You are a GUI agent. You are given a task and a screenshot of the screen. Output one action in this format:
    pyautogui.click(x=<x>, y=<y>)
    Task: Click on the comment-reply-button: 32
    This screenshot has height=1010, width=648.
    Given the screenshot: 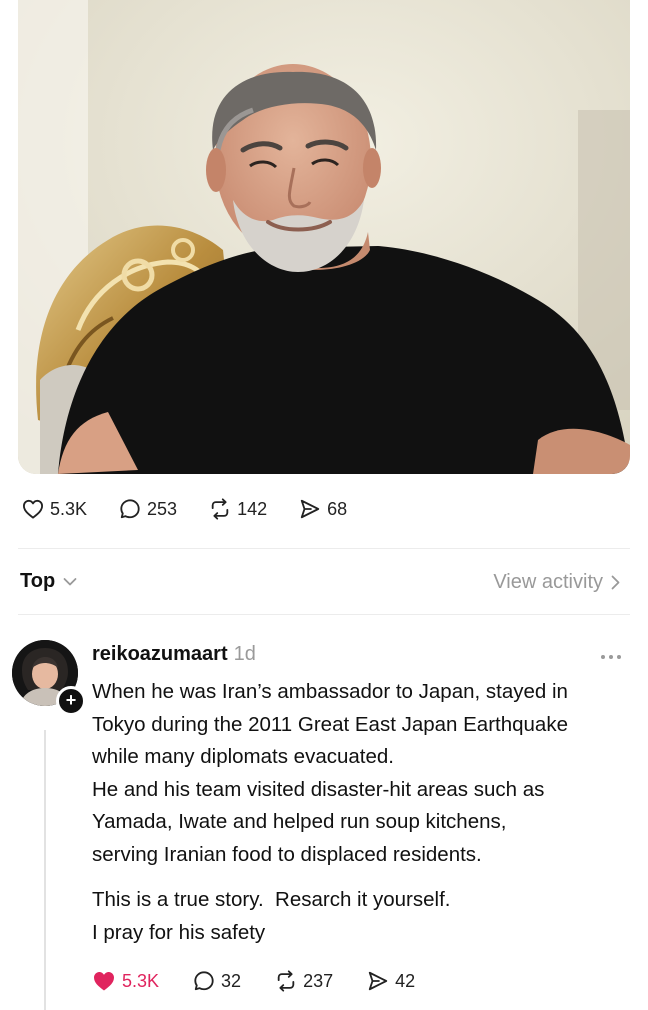 What is the action you would take?
    pyautogui.click(x=217, y=981)
    